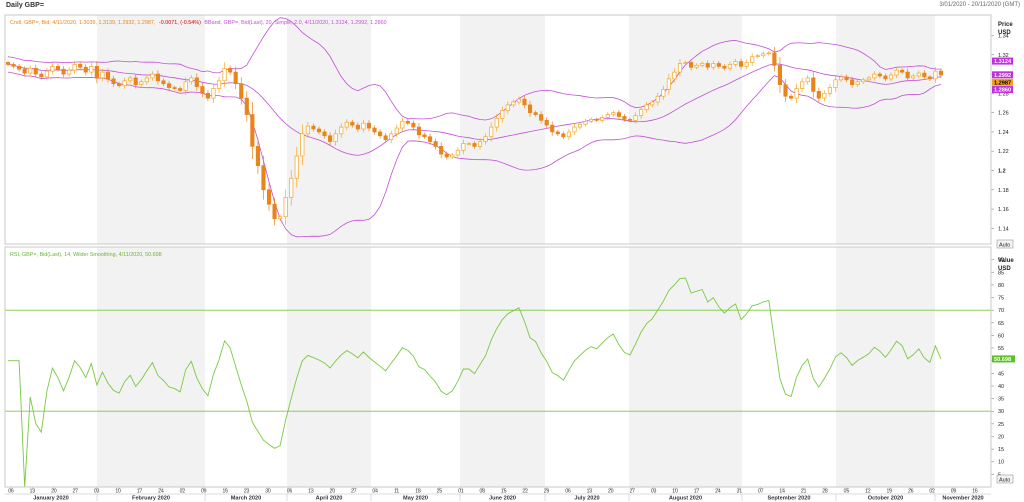  What do you see at coordinates (525, 492) in the screenshot?
I see `day-tick-label: 22` at bounding box center [525, 492].